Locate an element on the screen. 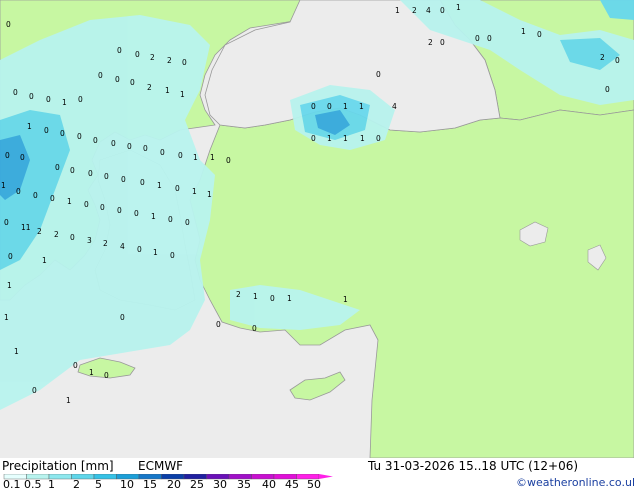 This screenshot has height=492, width=634. precip-value-label: 11 is located at coordinates (26, 227).